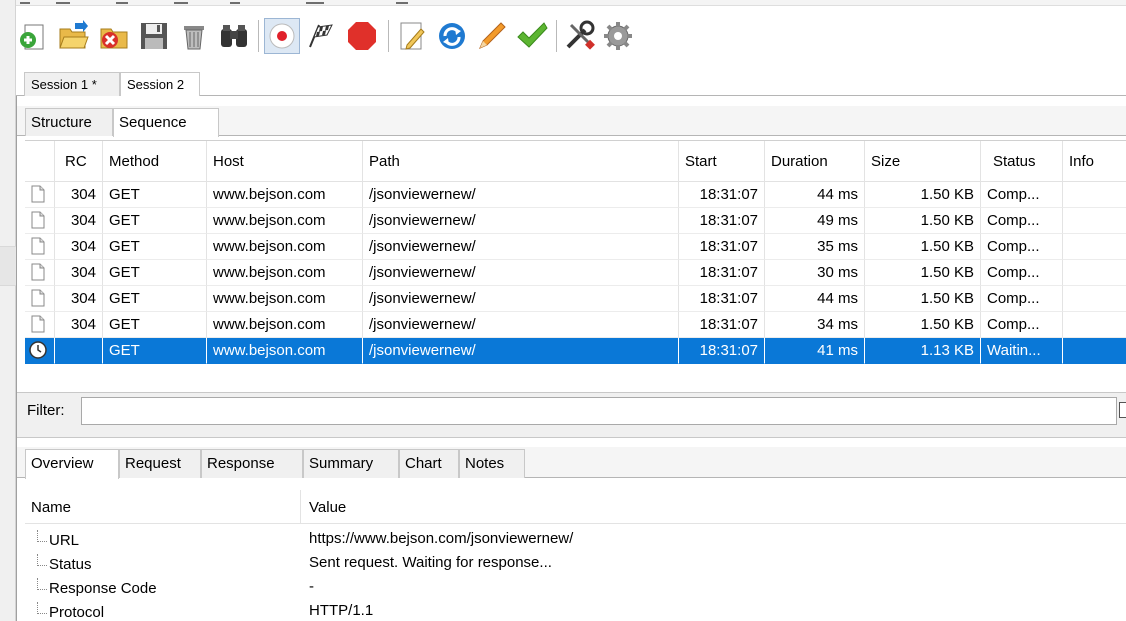 This screenshot has width=1126, height=621. I want to click on menu-tools, so click(235, 3).